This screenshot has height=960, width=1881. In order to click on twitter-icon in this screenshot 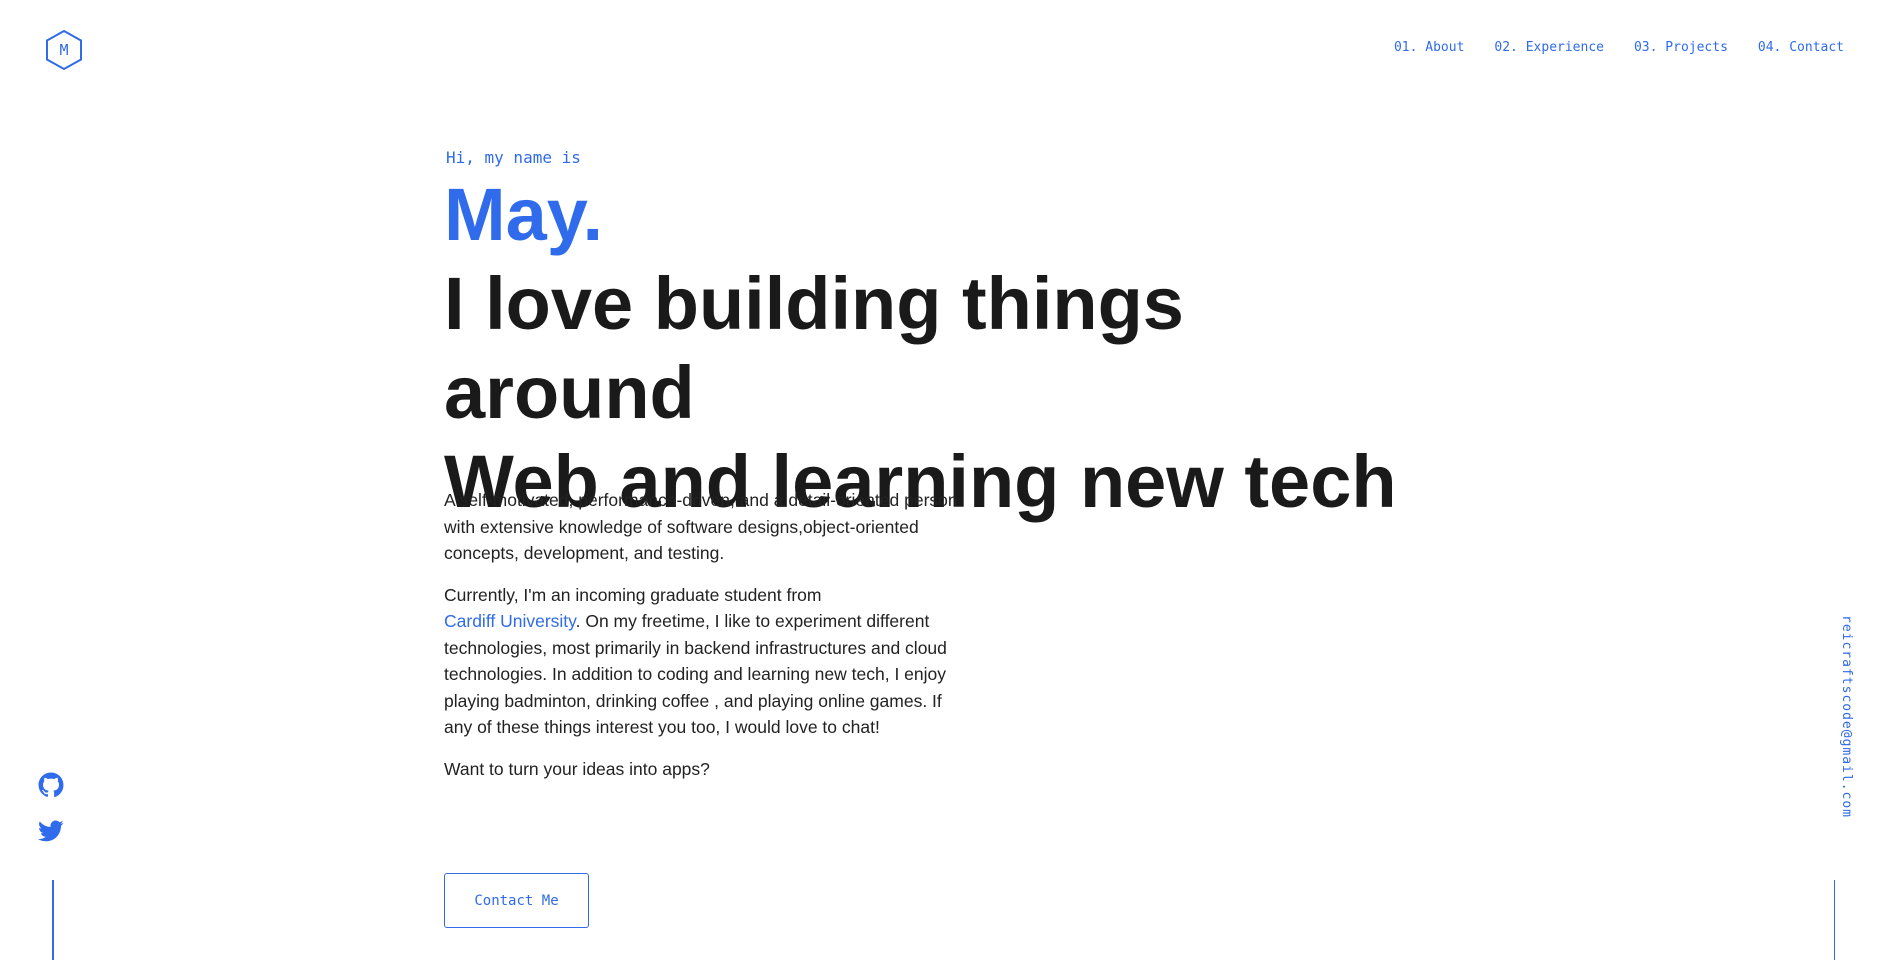, I will do `click(52, 832)`.